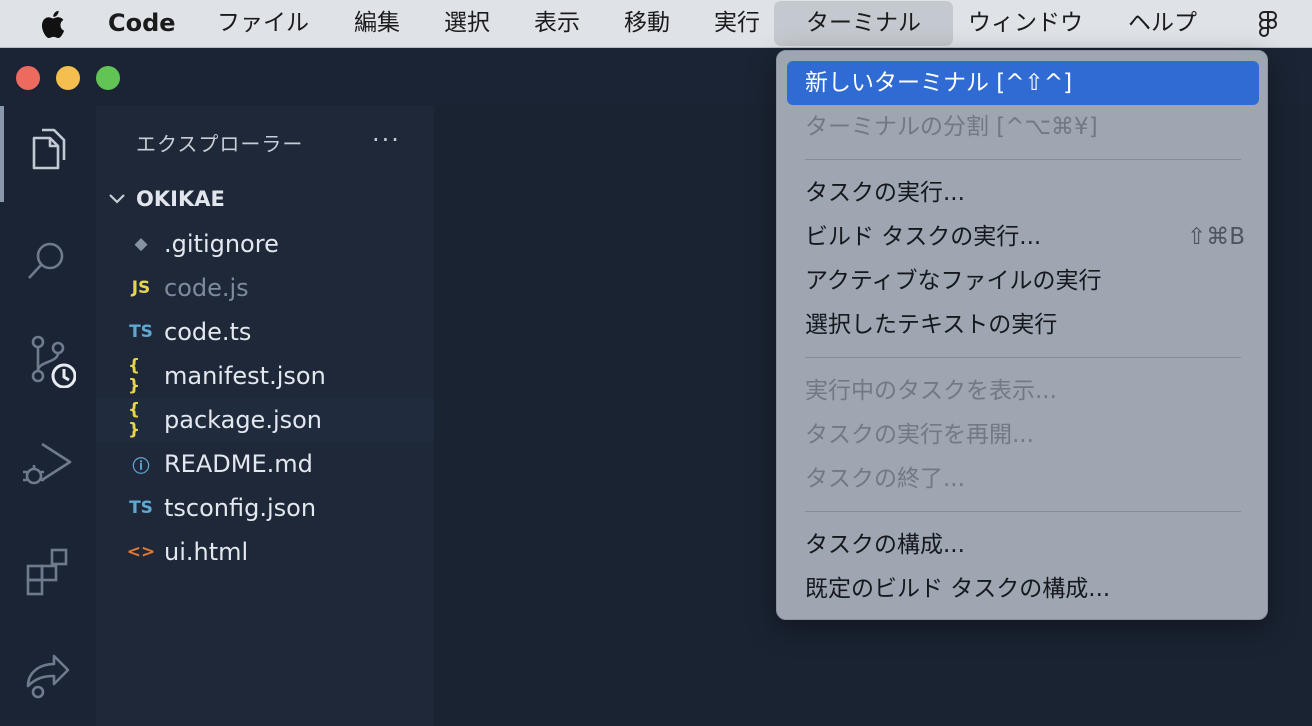  What do you see at coordinates (647, 24) in the screenshot?
I see `menu-go: 移動` at bounding box center [647, 24].